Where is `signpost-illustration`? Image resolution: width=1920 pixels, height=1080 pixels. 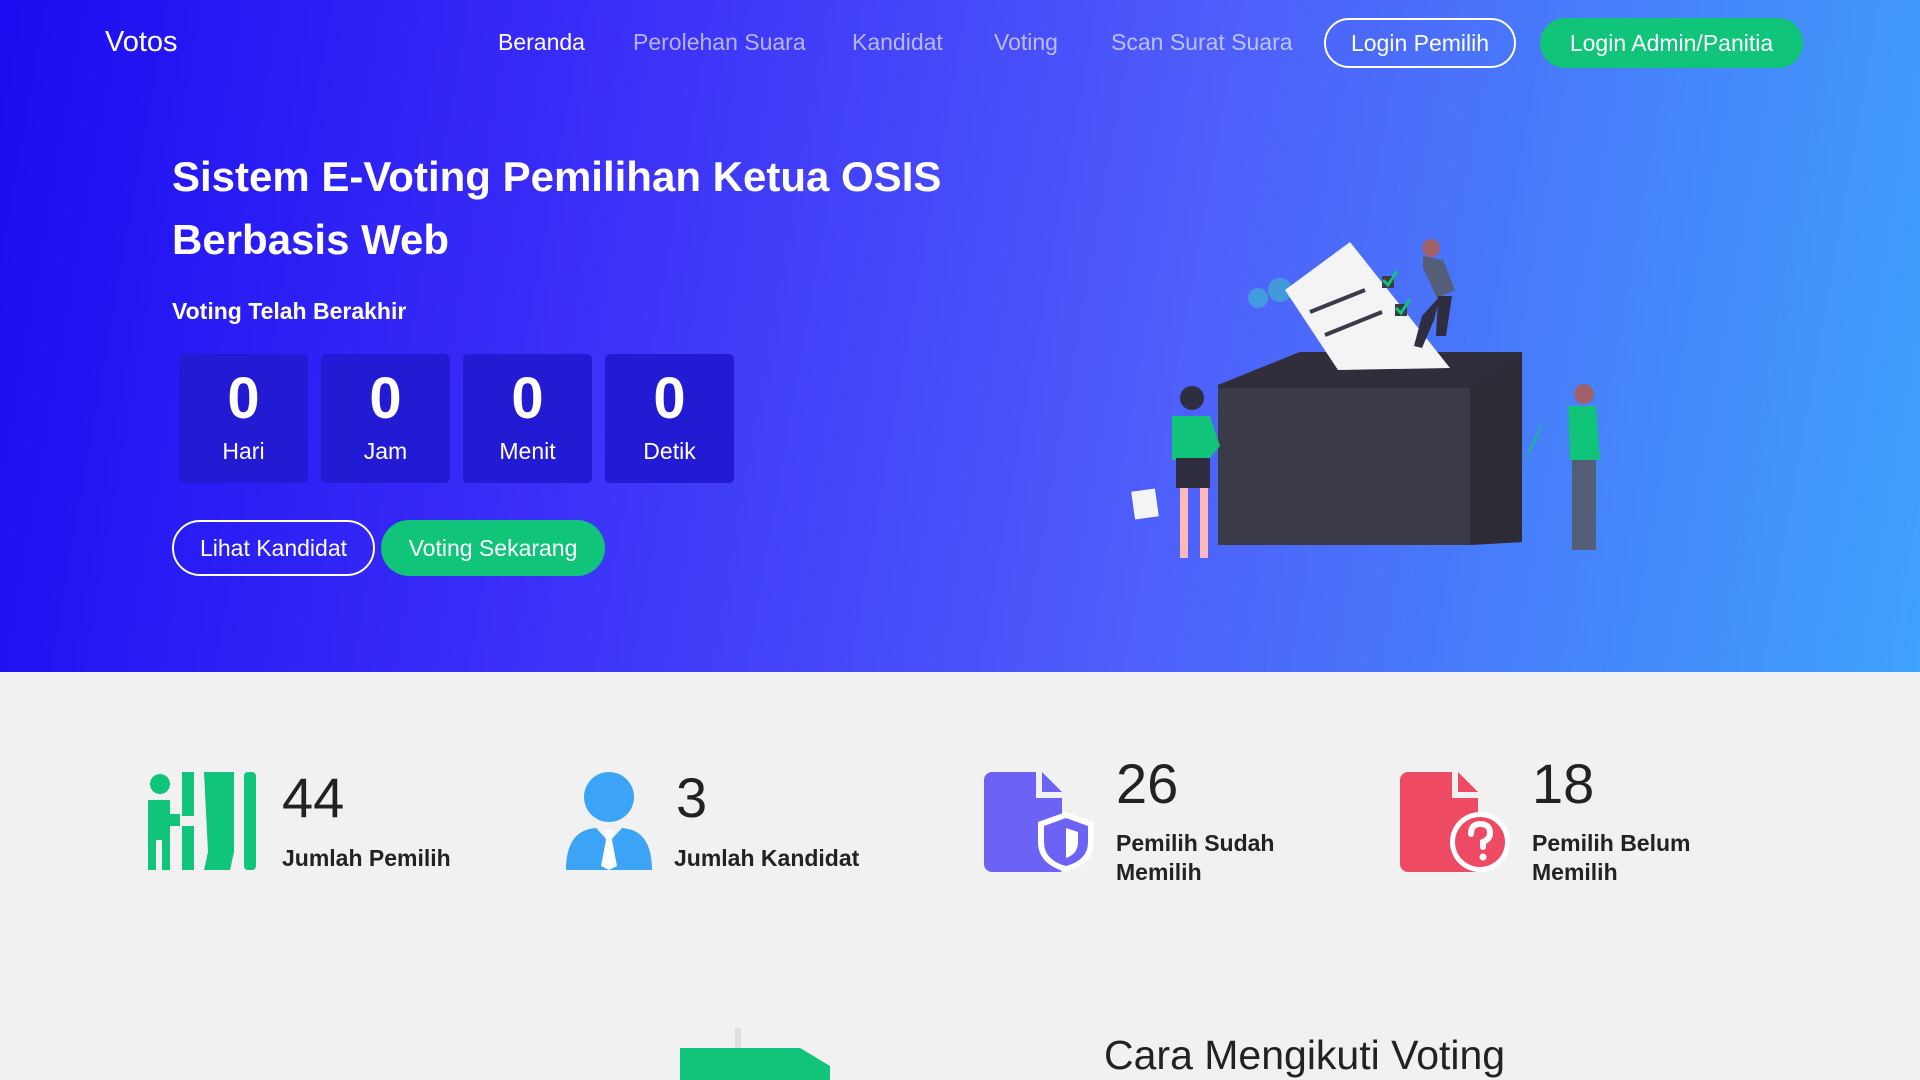 signpost-illustration is located at coordinates (755, 1054).